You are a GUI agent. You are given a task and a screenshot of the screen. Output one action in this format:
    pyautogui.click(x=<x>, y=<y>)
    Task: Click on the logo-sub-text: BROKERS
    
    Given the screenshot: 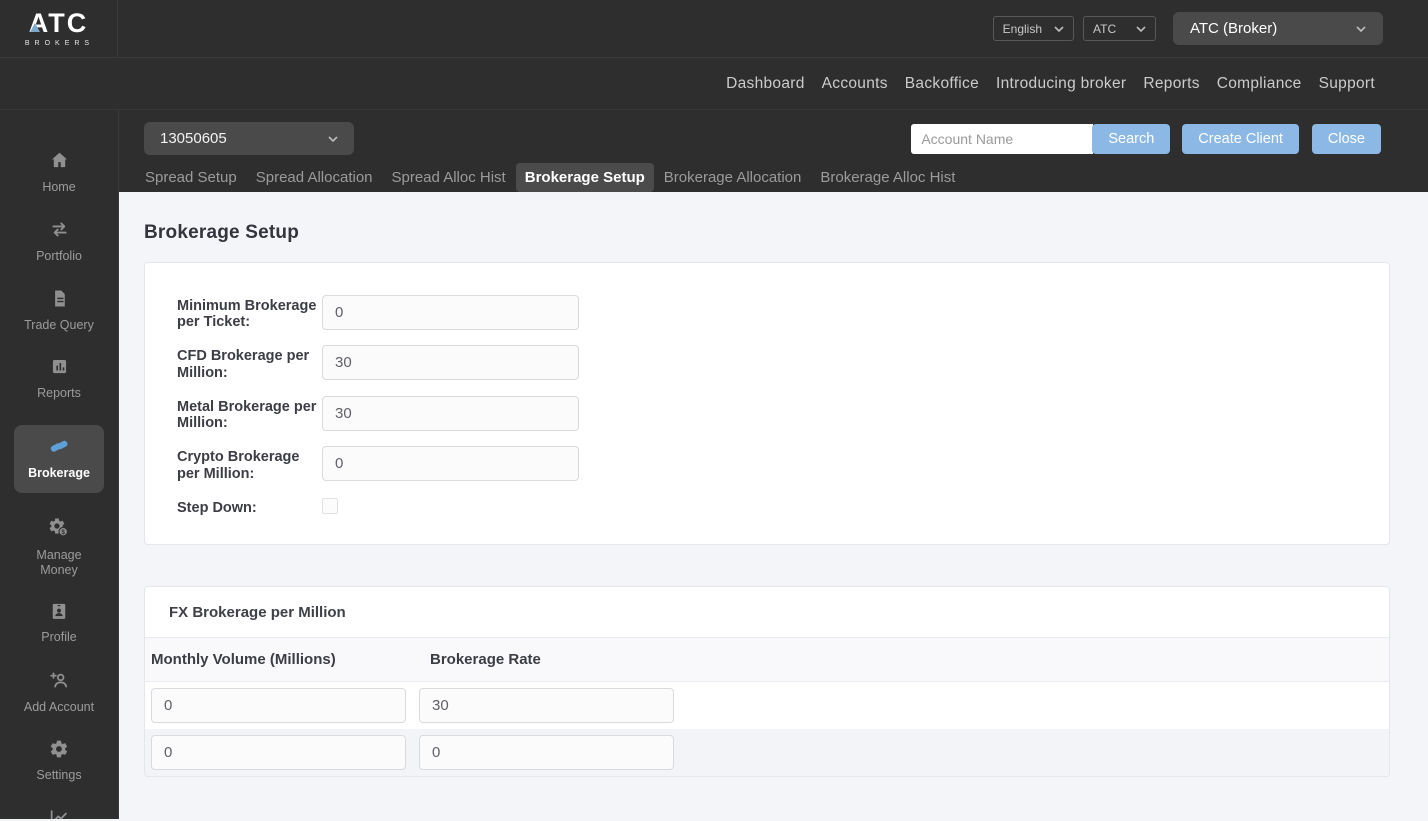 What is the action you would take?
    pyautogui.click(x=59, y=43)
    